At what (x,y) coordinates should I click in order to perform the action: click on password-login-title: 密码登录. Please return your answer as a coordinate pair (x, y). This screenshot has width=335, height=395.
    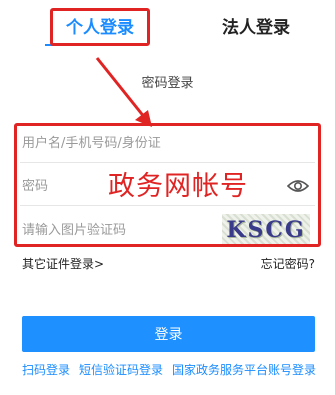
    Looking at the image, I should click on (167, 83).